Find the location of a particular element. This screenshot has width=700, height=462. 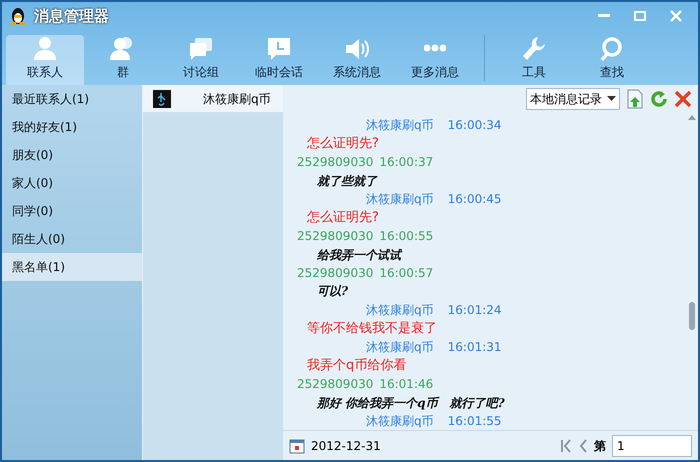

message-text: 我弄个q币给你看 is located at coordinates (357, 365).